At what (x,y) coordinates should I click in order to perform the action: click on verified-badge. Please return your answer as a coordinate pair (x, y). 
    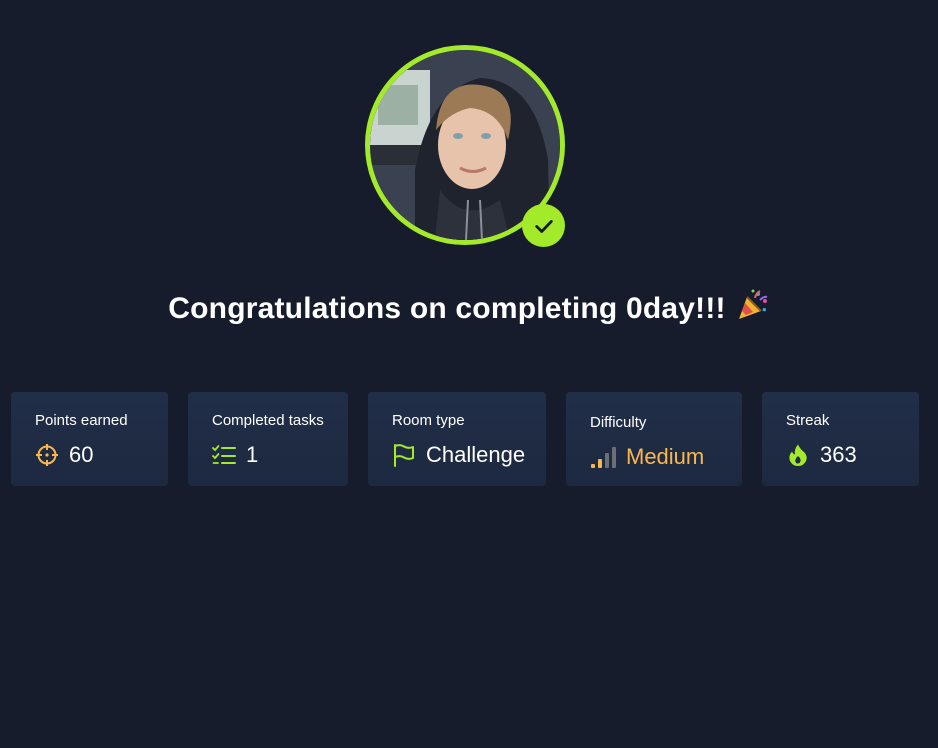
    Looking at the image, I should click on (543, 225).